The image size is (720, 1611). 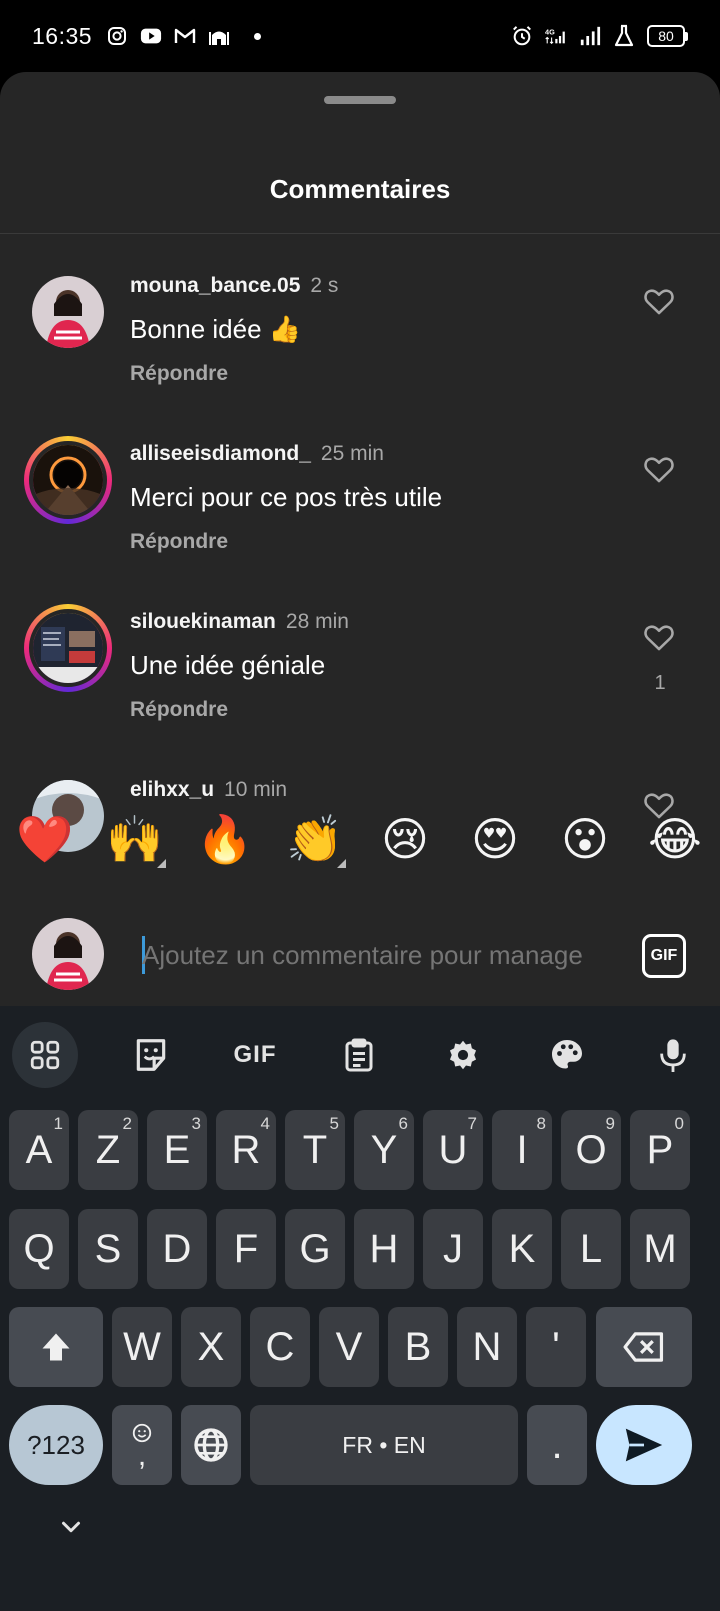 What do you see at coordinates (56, 1445) in the screenshot?
I see `numbers-key: ?123` at bounding box center [56, 1445].